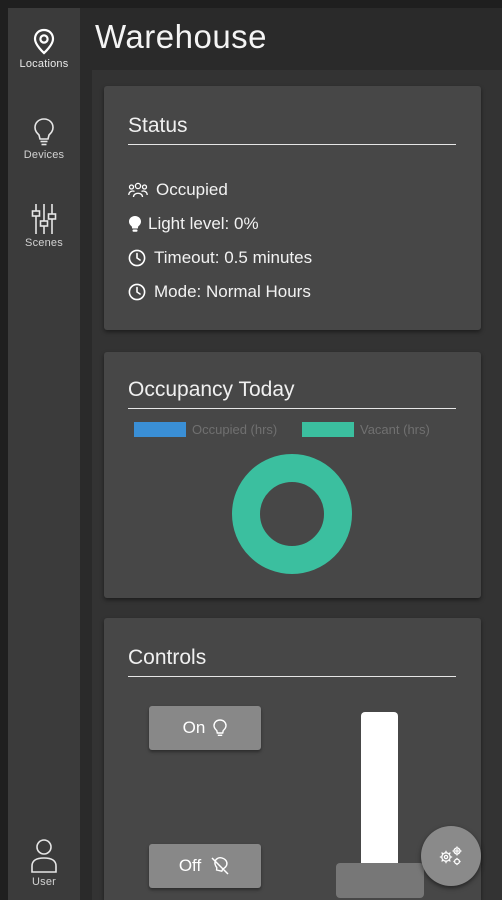 The width and height of the screenshot is (502, 900). I want to click on nav-item-user: User, so click(44, 863).